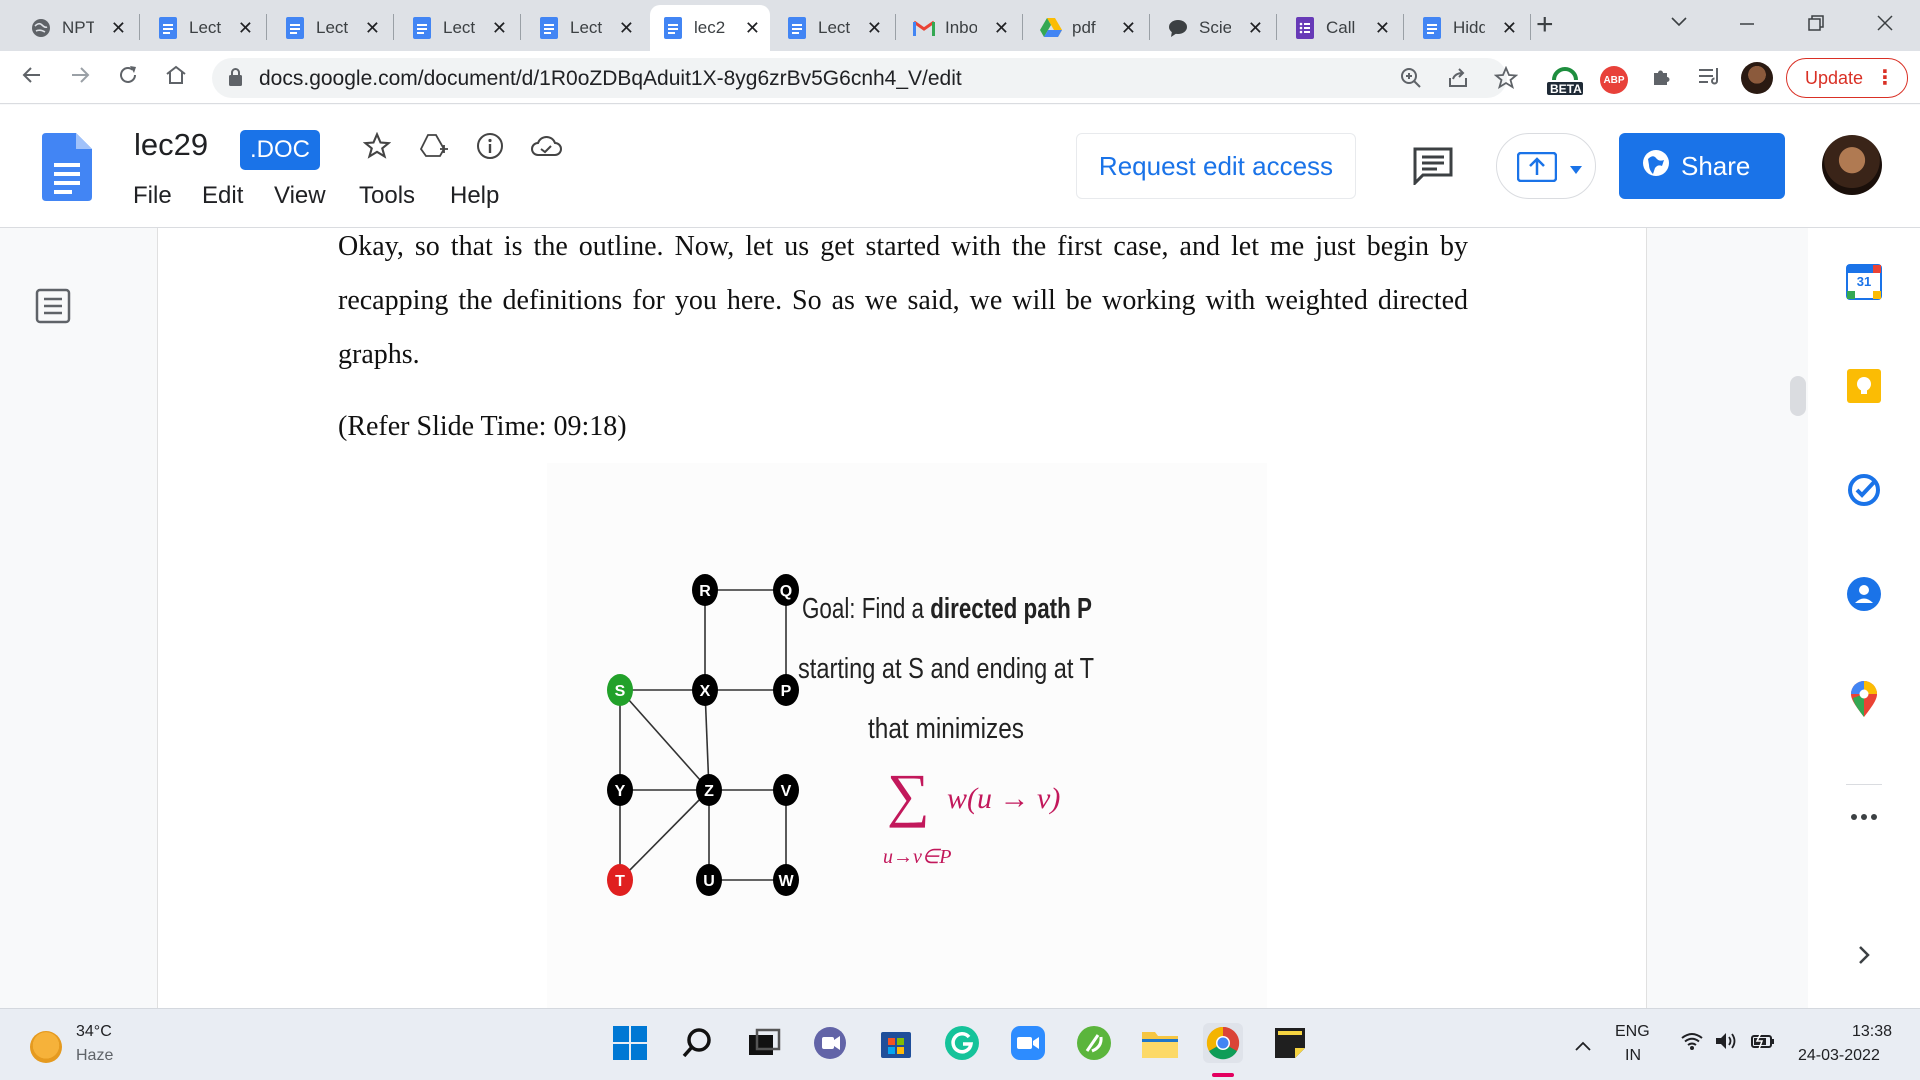 Image resolution: width=1920 pixels, height=1080 pixels. I want to click on reading-list-icon, so click(1710, 79).